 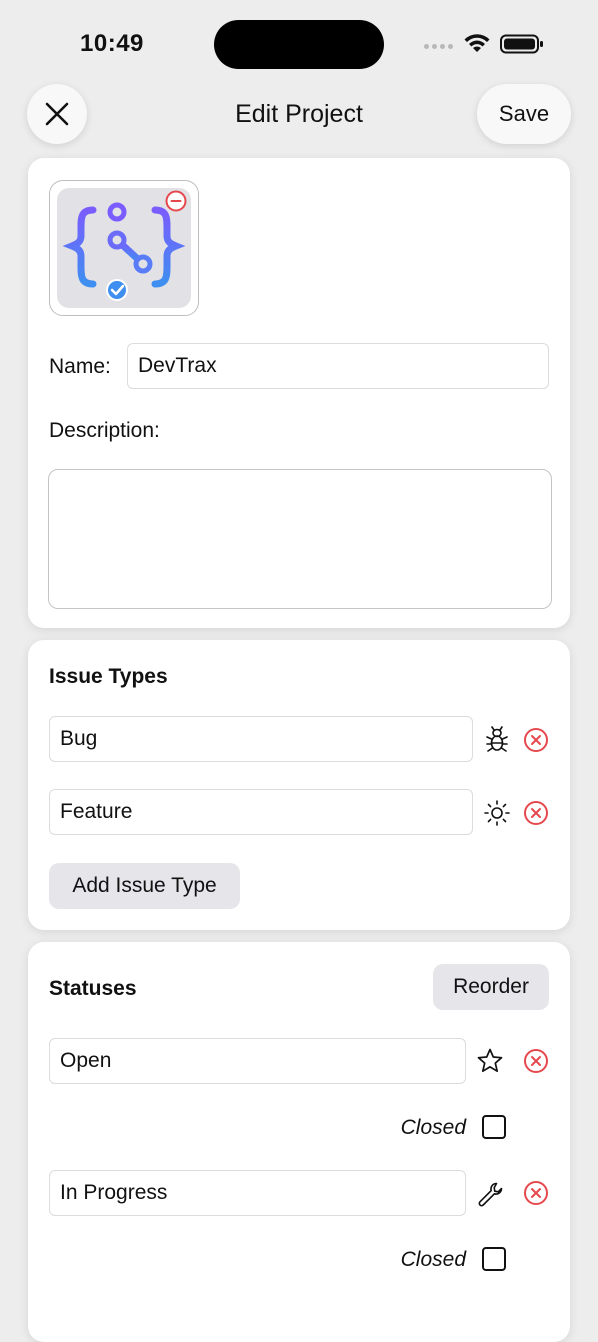 What do you see at coordinates (536, 1061) in the screenshot?
I see `delete-status-open-button` at bounding box center [536, 1061].